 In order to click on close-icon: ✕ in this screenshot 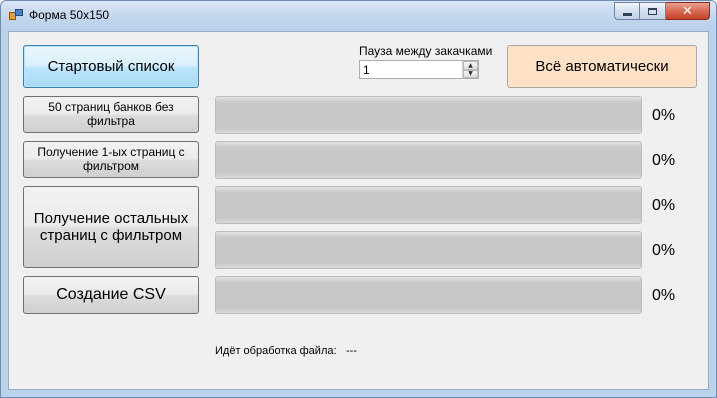, I will do `click(687, 11)`.